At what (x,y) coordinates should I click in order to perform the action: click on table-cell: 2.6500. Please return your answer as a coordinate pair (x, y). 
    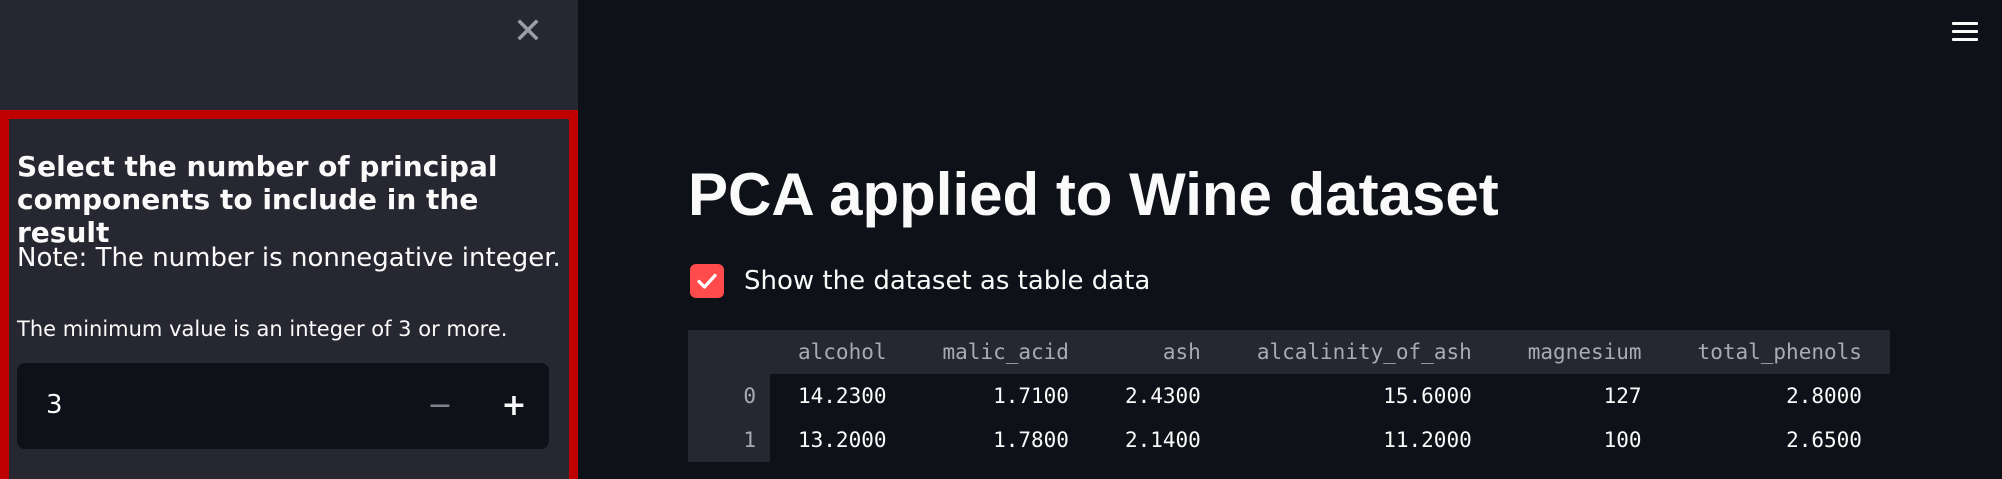
    Looking at the image, I should click on (1824, 440).